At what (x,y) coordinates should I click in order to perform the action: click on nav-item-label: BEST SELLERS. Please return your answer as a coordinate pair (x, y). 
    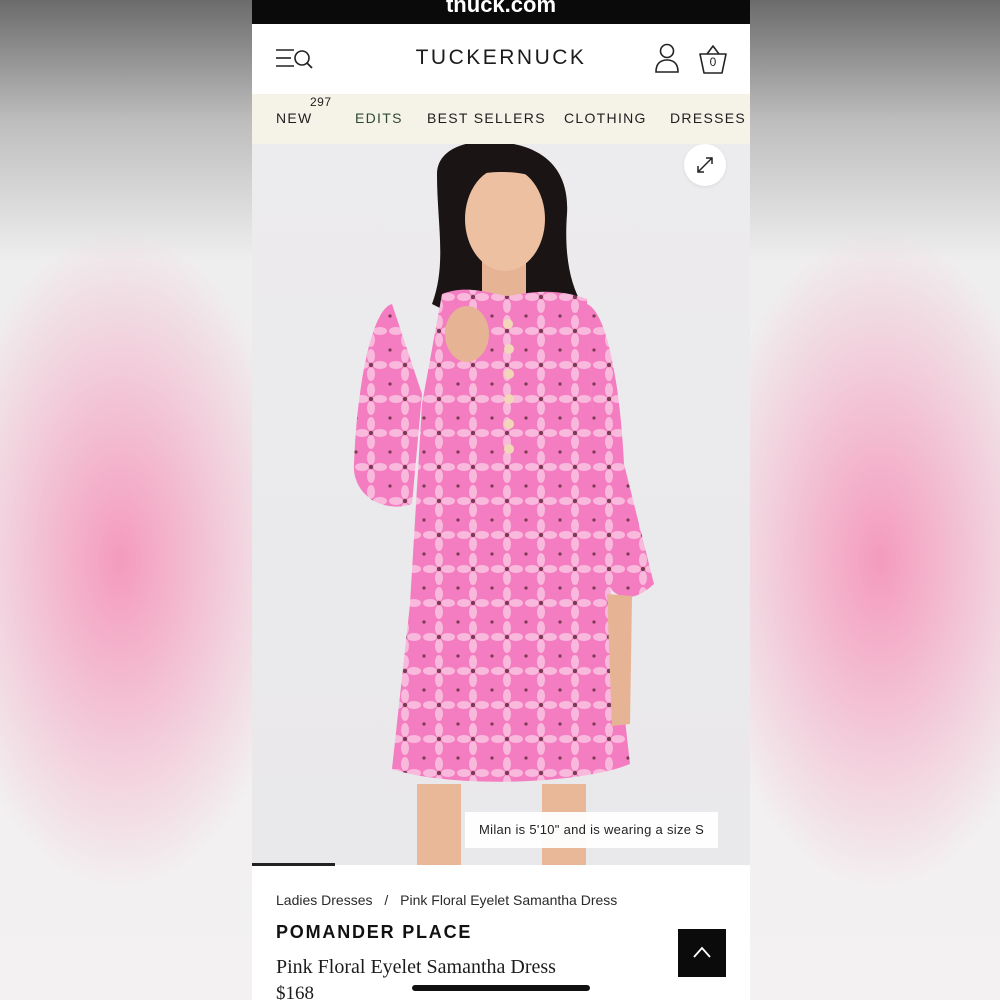
    Looking at the image, I should click on (486, 118).